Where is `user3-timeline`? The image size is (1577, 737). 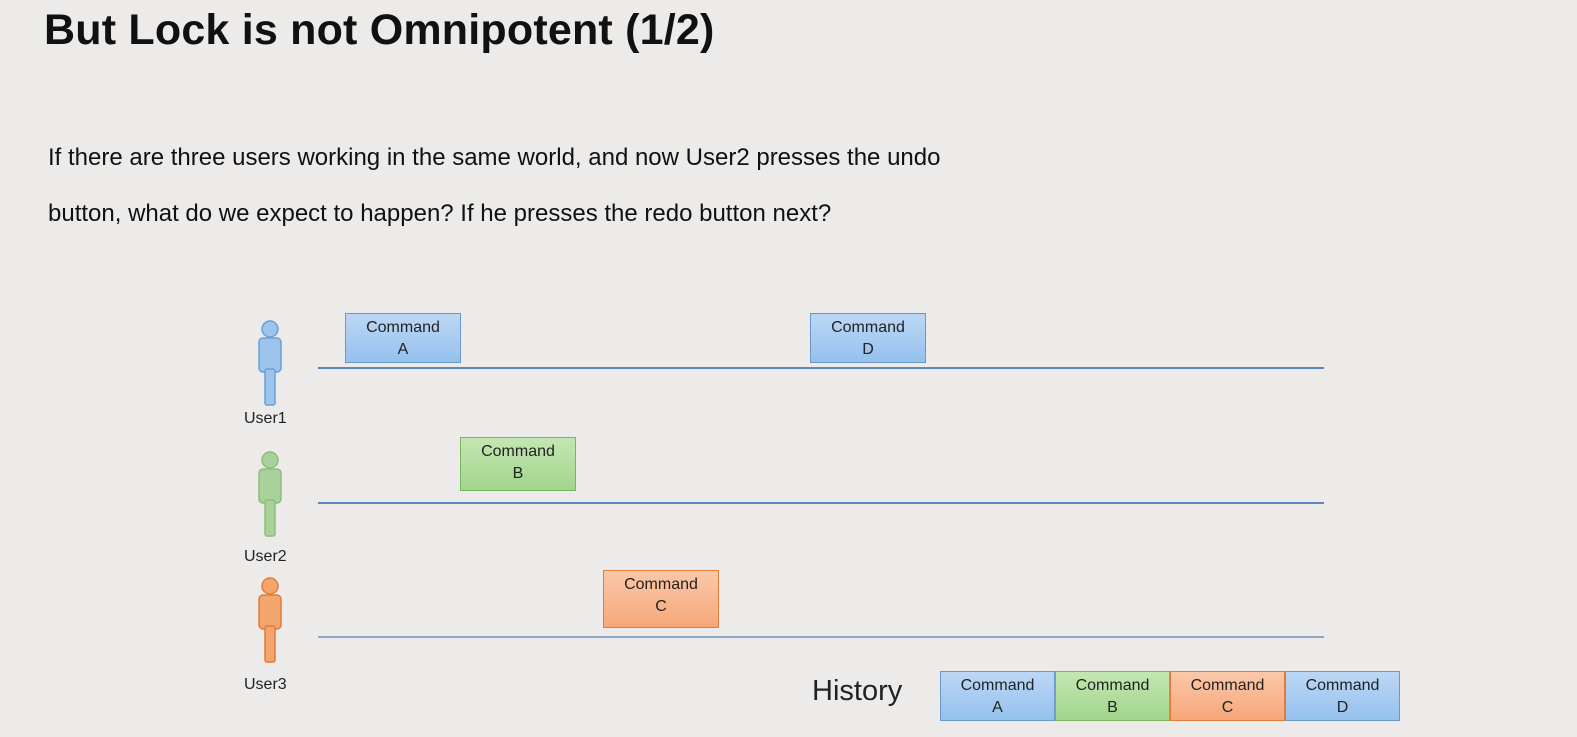
user3-timeline is located at coordinates (821, 637).